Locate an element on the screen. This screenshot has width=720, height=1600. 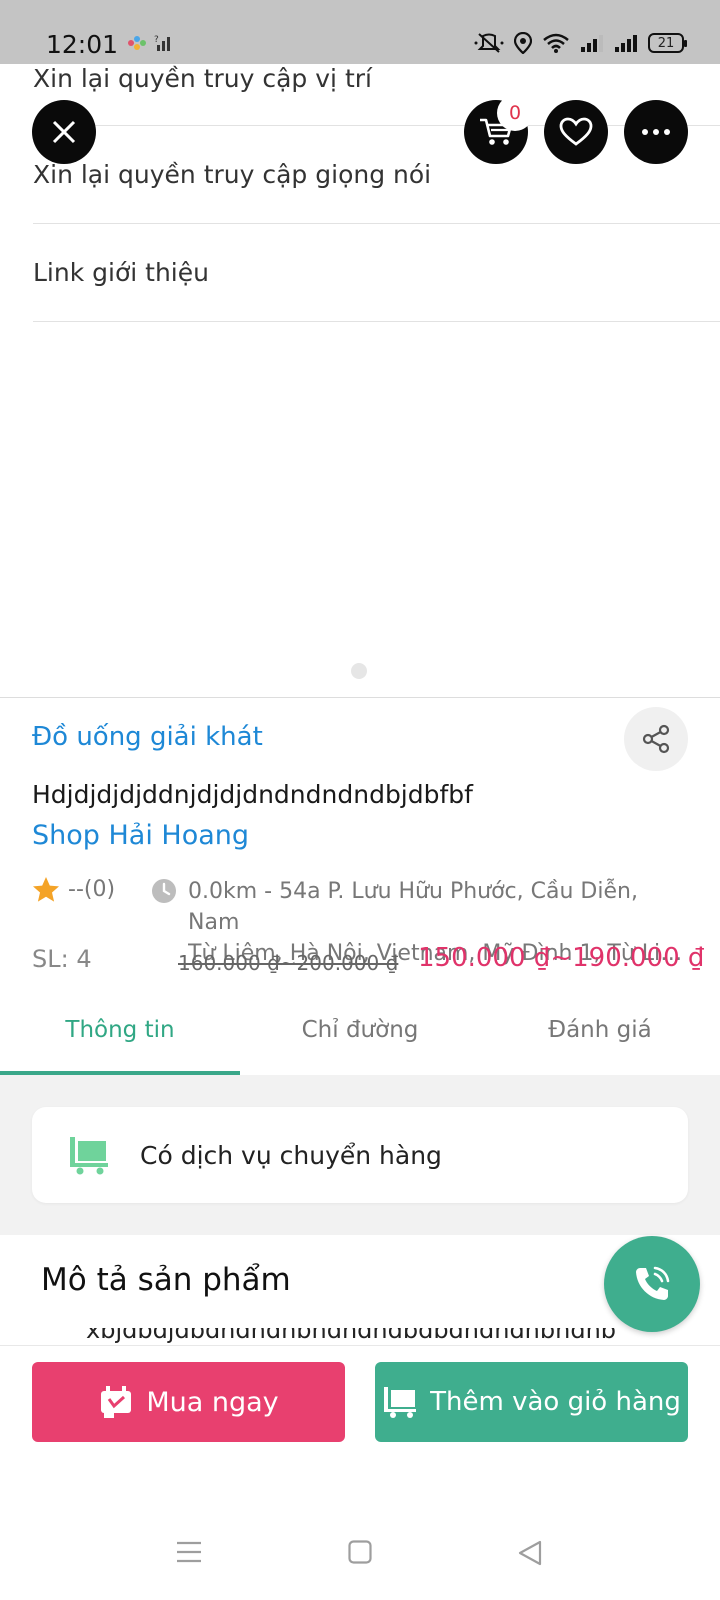
status-time: 12:01 is located at coordinates (82, 44).